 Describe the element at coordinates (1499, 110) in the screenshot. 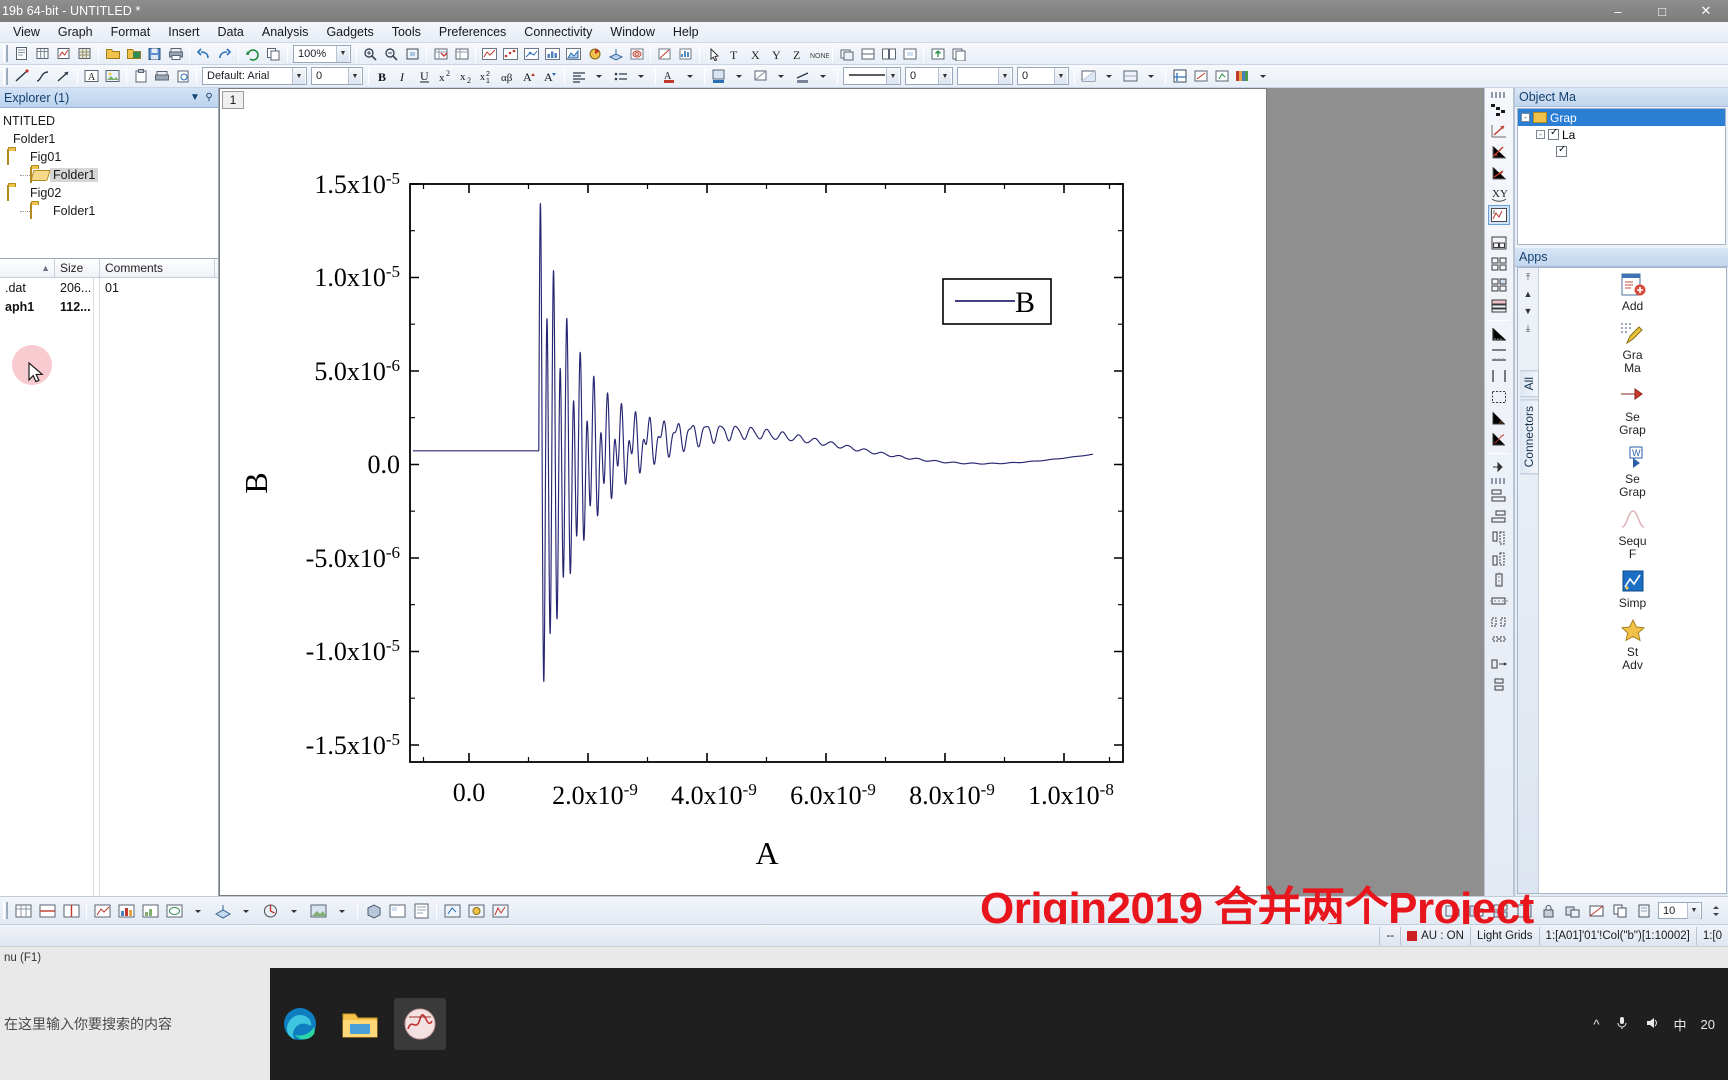

I see `scatter-matrix-icon` at that location.